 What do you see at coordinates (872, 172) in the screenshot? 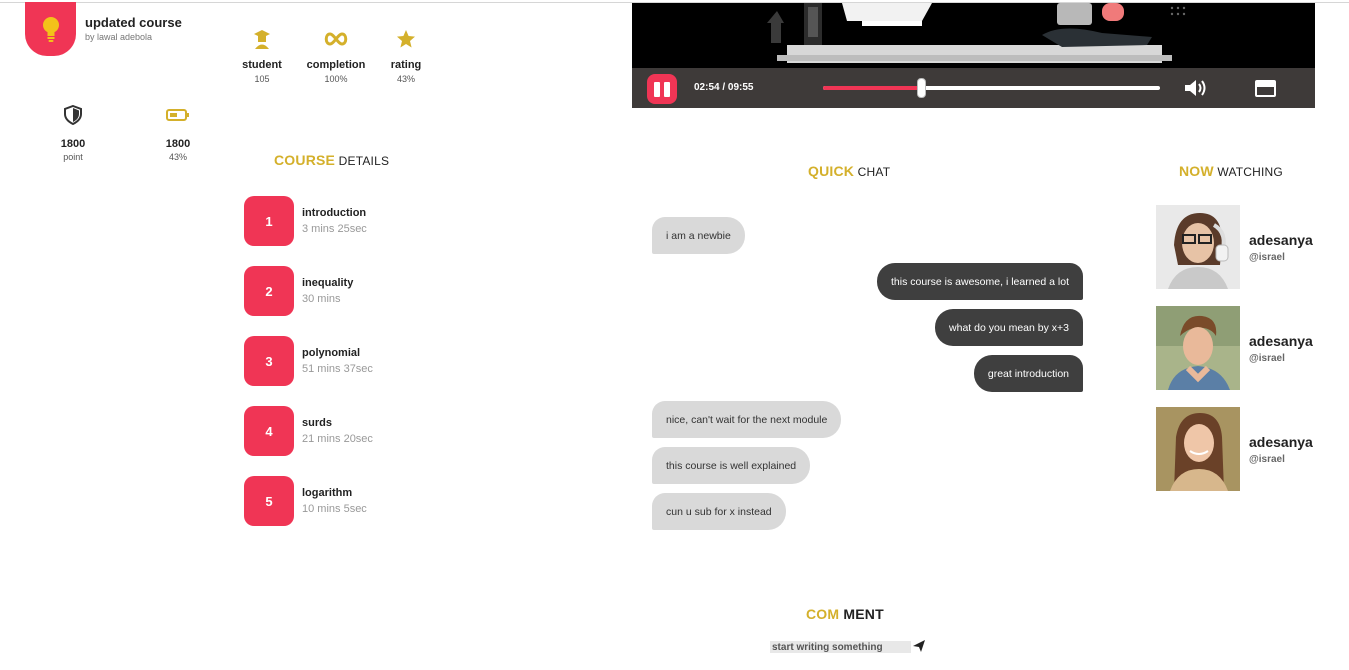
I see `title-rest: CHAT` at bounding box center [872, 172].